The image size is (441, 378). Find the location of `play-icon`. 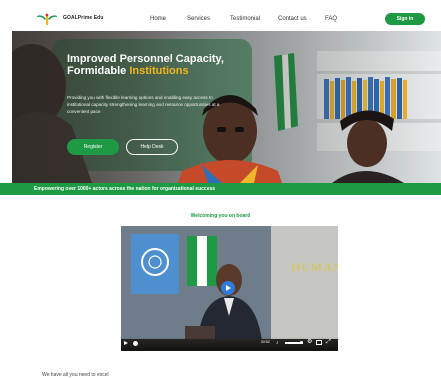

play-icon is located at coordinates (126, 343).